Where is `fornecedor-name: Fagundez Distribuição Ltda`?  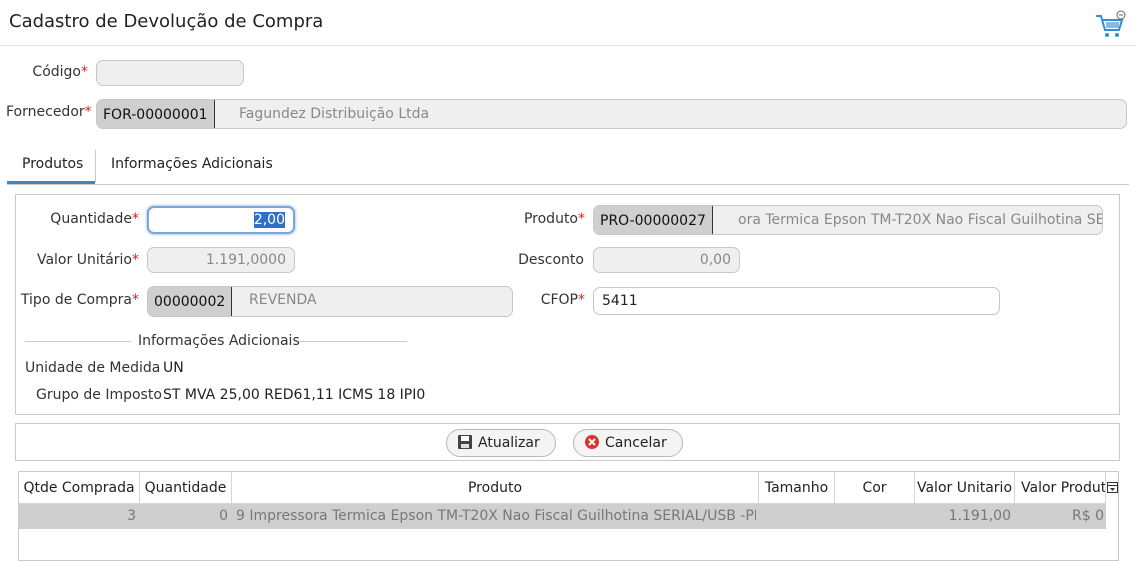 fornecedor-name: Fagundez Distribuição Ltda is located at coordinates (334, 114).